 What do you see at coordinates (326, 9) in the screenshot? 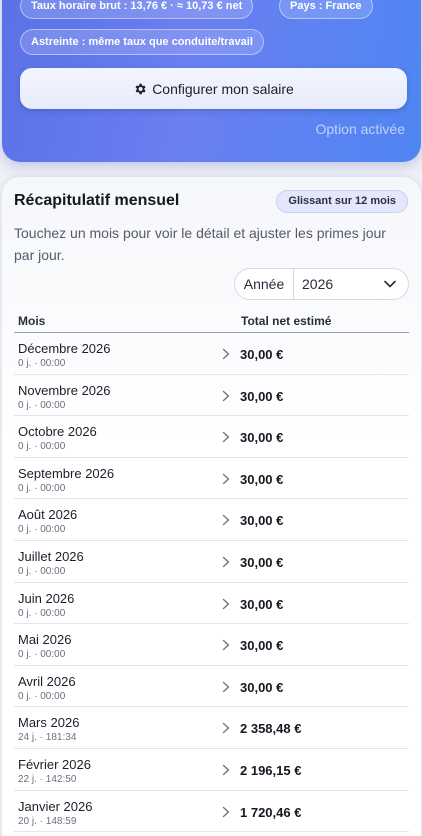
I see `country-chip: Pays : France` at bounding box center [326, 9].